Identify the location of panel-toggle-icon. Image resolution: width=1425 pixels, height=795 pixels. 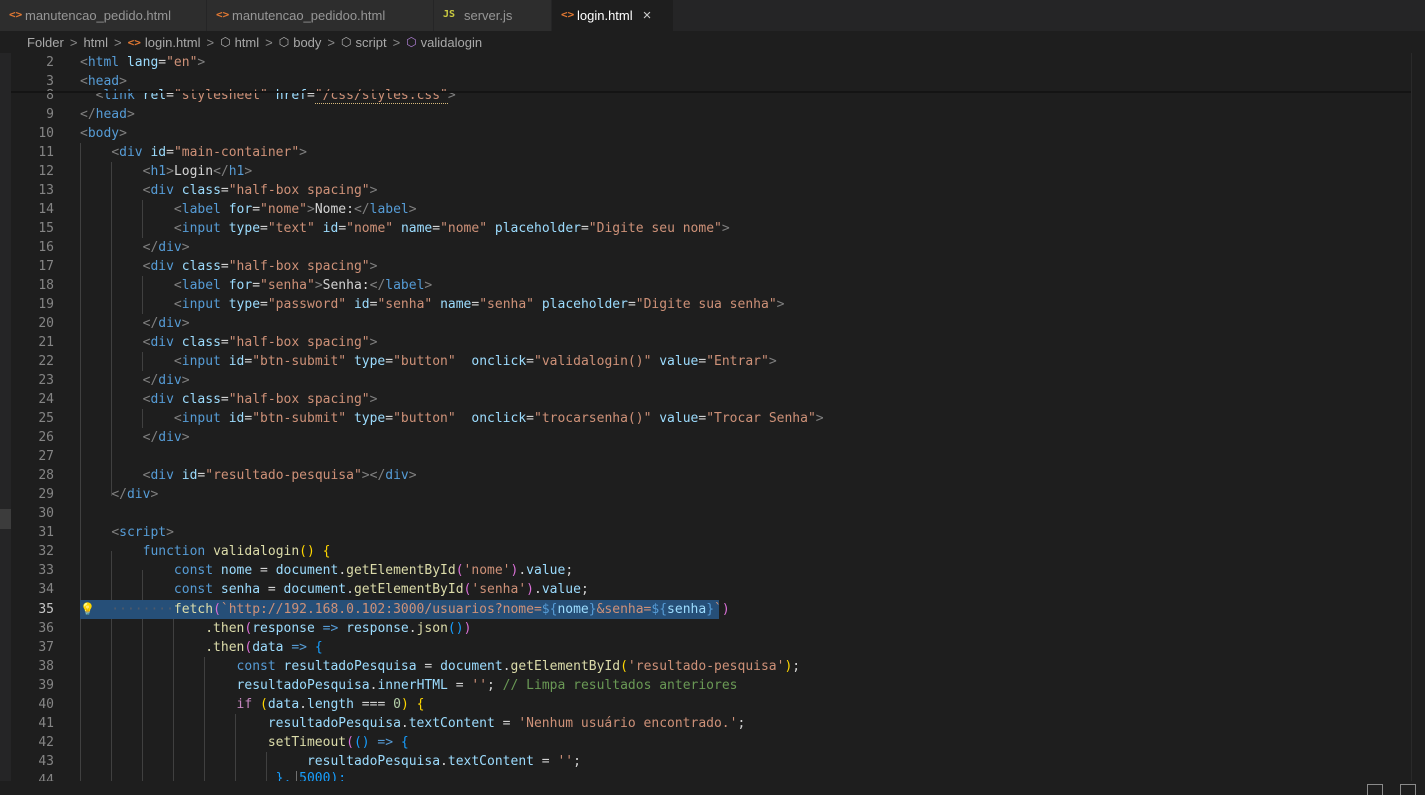
(1375, 789).